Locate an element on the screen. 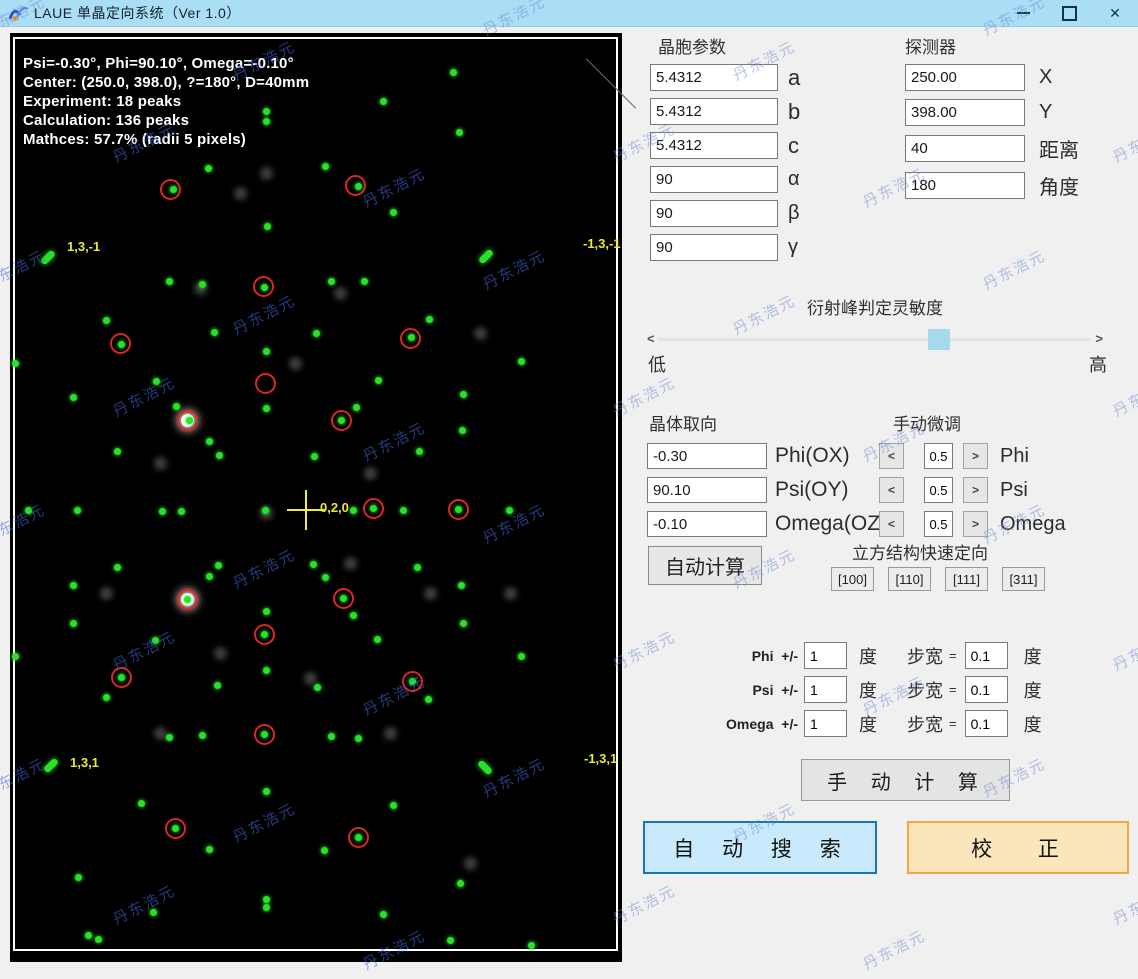 This screenshot has width=1138, height=979. cubic-orientation-button-111: [111] is located at coordinates (966, 579).